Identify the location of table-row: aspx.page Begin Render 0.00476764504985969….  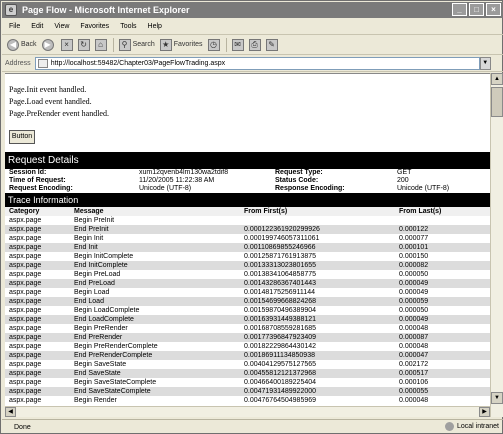
(247, 400).